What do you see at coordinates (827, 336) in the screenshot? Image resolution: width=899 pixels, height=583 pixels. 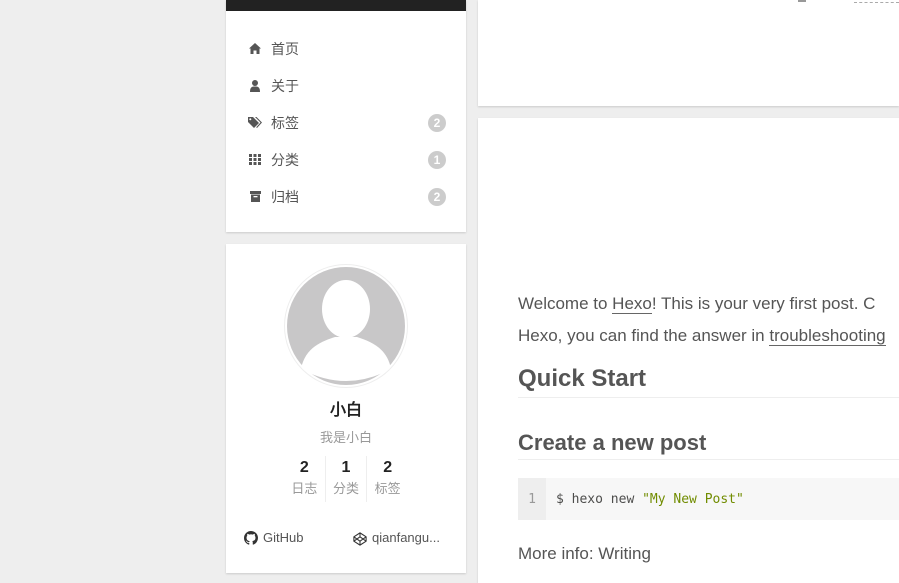 I see `troubleshooting-link: troubleshooting` at bounding box center [827, 336].